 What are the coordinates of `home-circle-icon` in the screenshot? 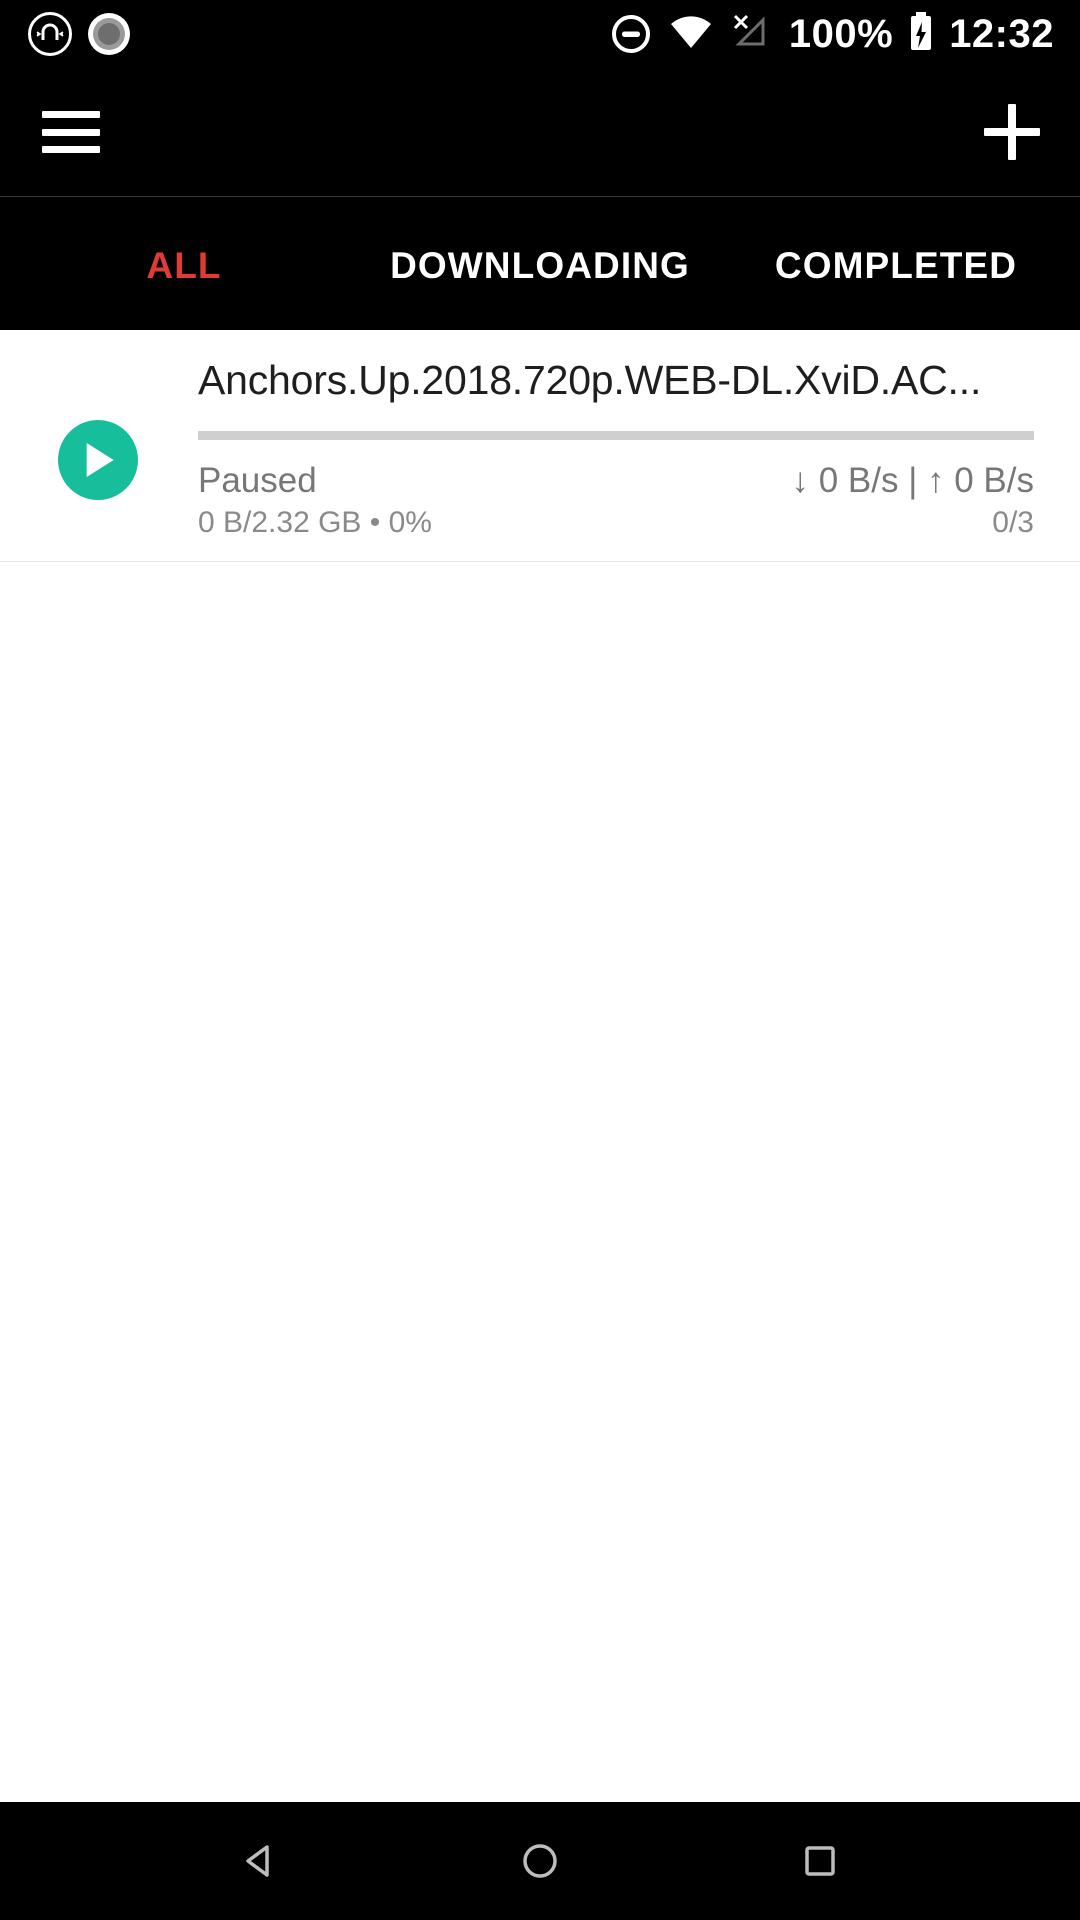 It's located at (540, 1861).